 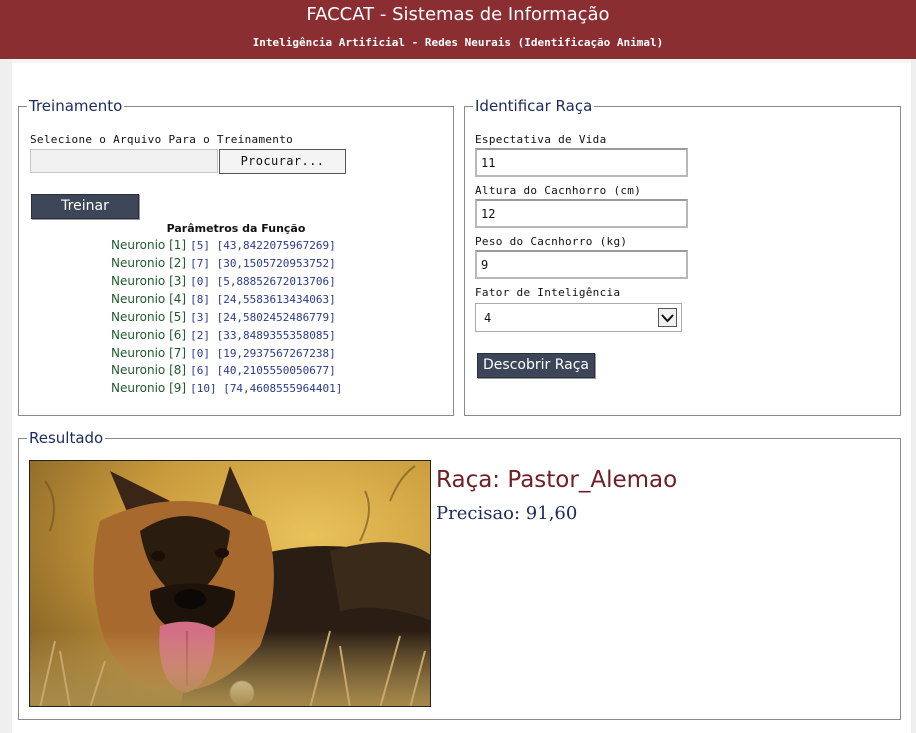 I want to click on neuron-row: Neuronio [7] [0] [19,2937567267238], so click(x=223, y=353).